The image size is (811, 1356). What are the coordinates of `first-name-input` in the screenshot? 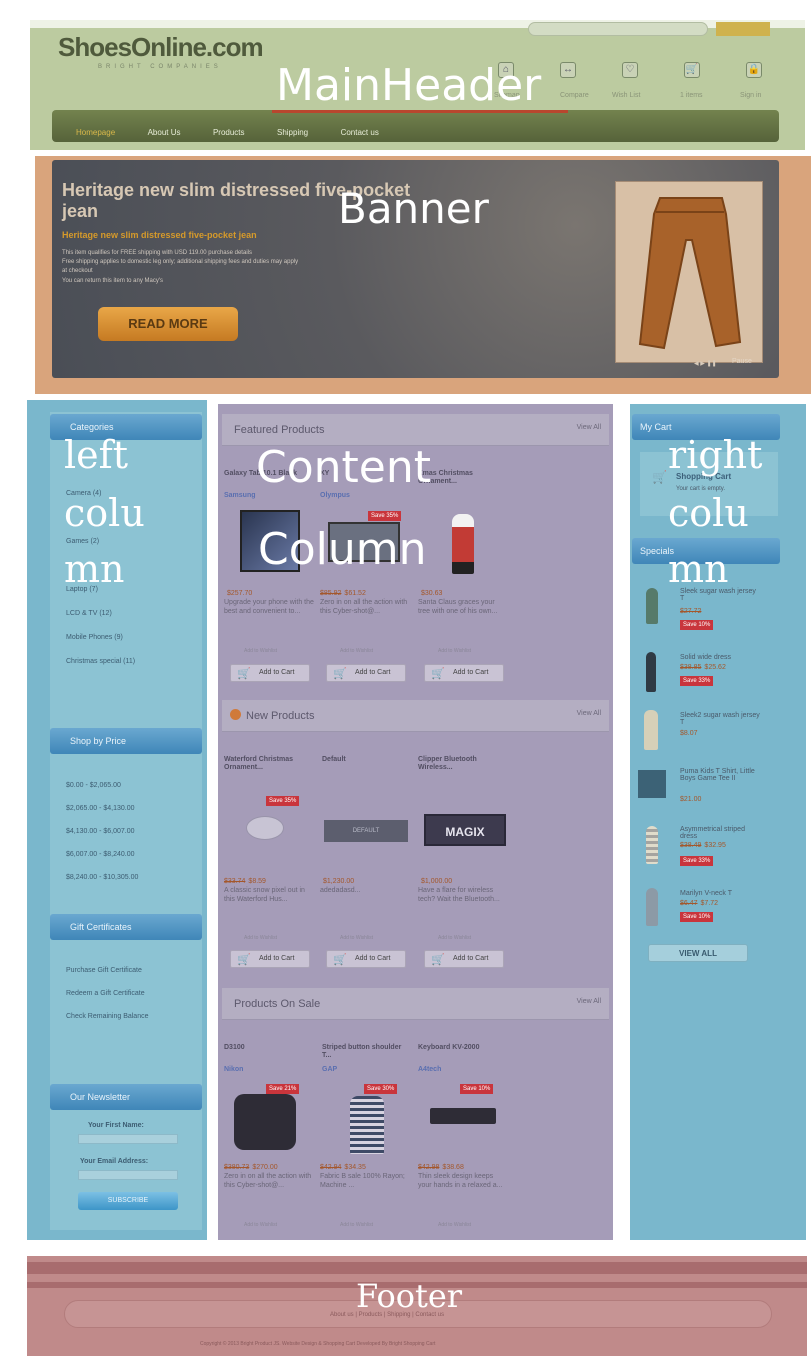 It's located at (128, 1139).